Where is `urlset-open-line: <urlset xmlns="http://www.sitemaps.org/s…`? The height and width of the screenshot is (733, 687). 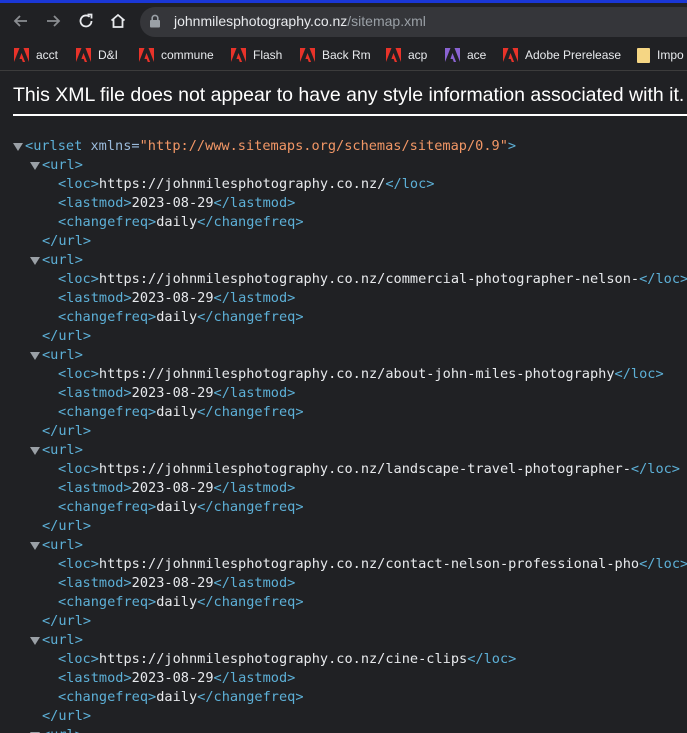 urlset-open-line: <urlset xmlns="http://www.sitemaps.org/s… is located at coordinates (271, 146).